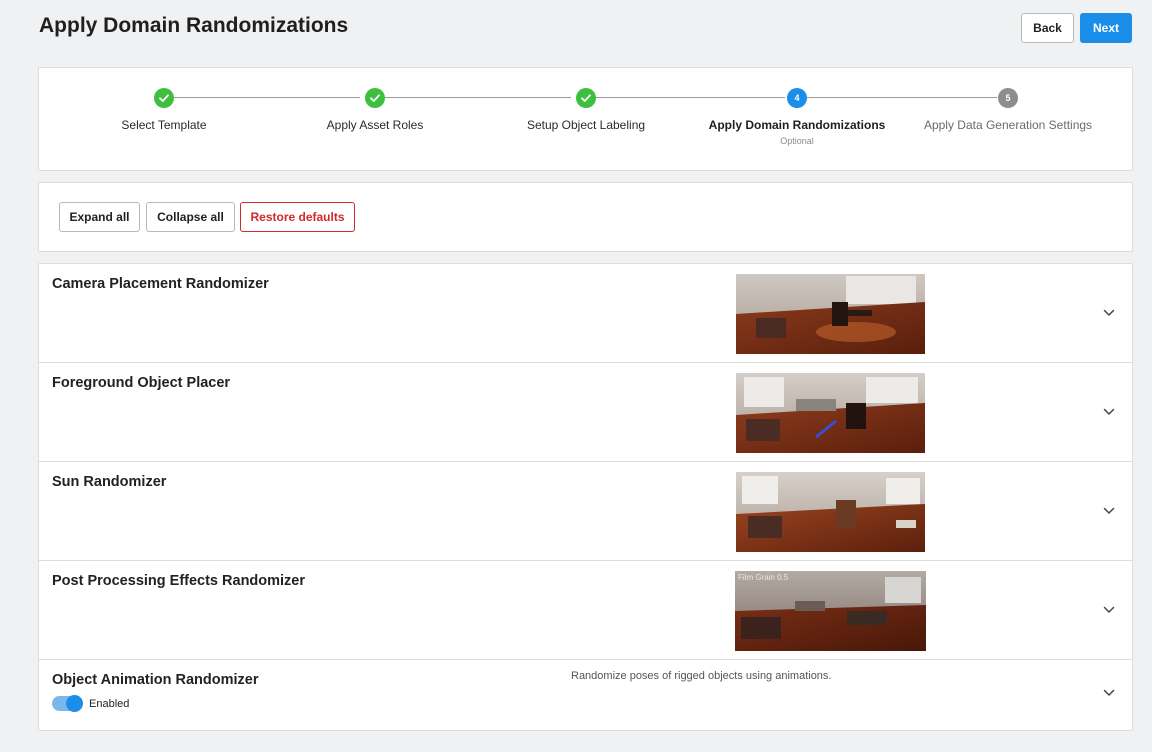 This screenshot has width=1152, height=752. I want to click on step-select-template: Select Template, so click(164, 110).